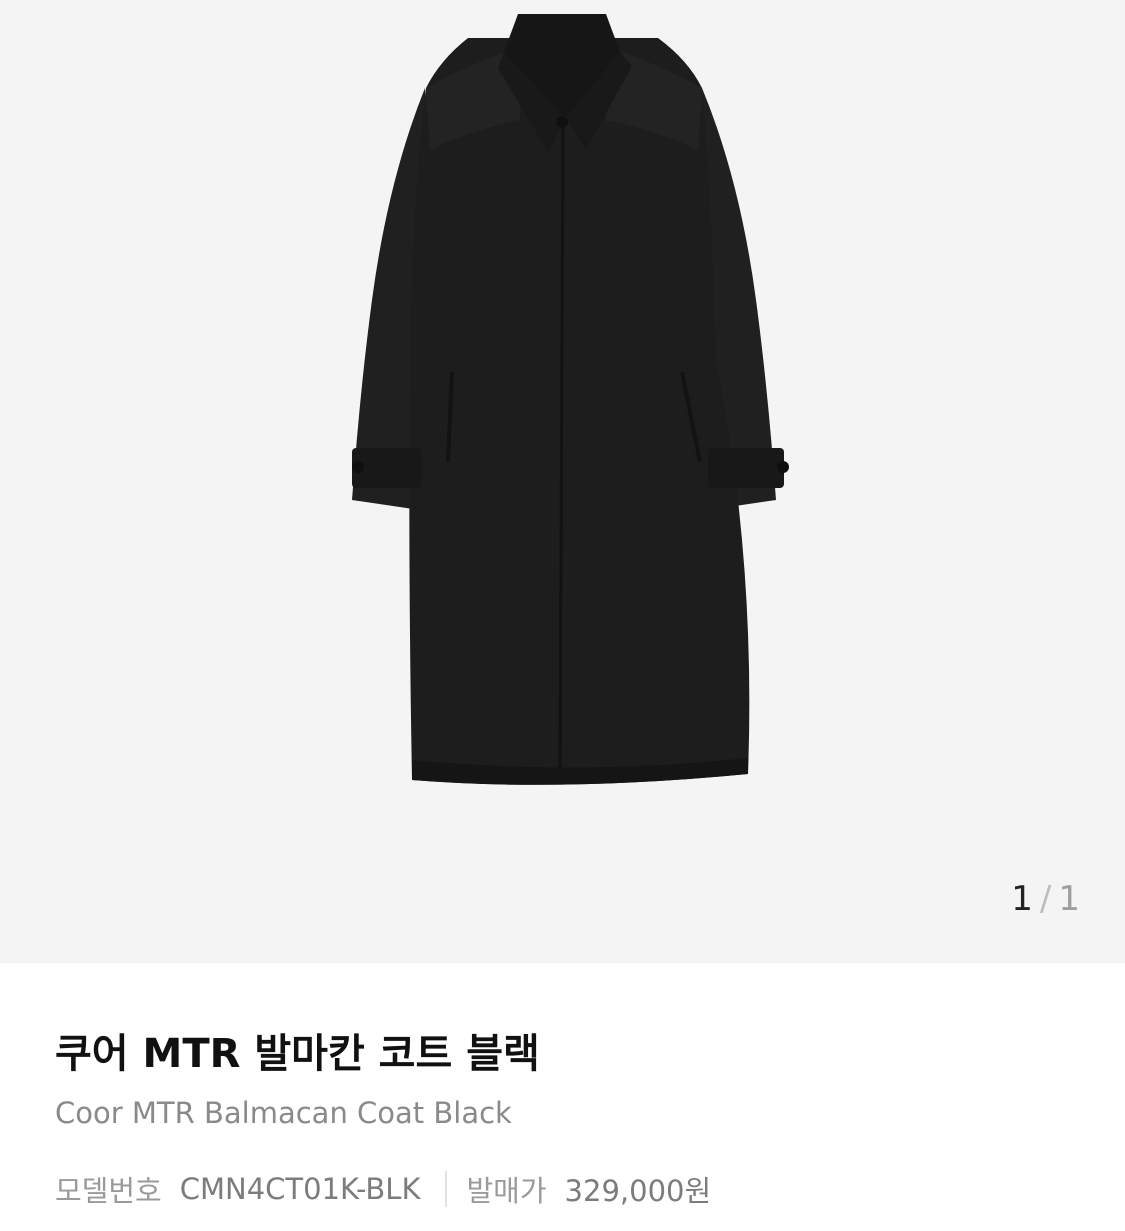 This screenshot has width=1125, height=1231. What do you see at coordinates (506, 1191) in the screenshot?
I see `release-price-label: 발매가` at bounding box center [506, 1191].